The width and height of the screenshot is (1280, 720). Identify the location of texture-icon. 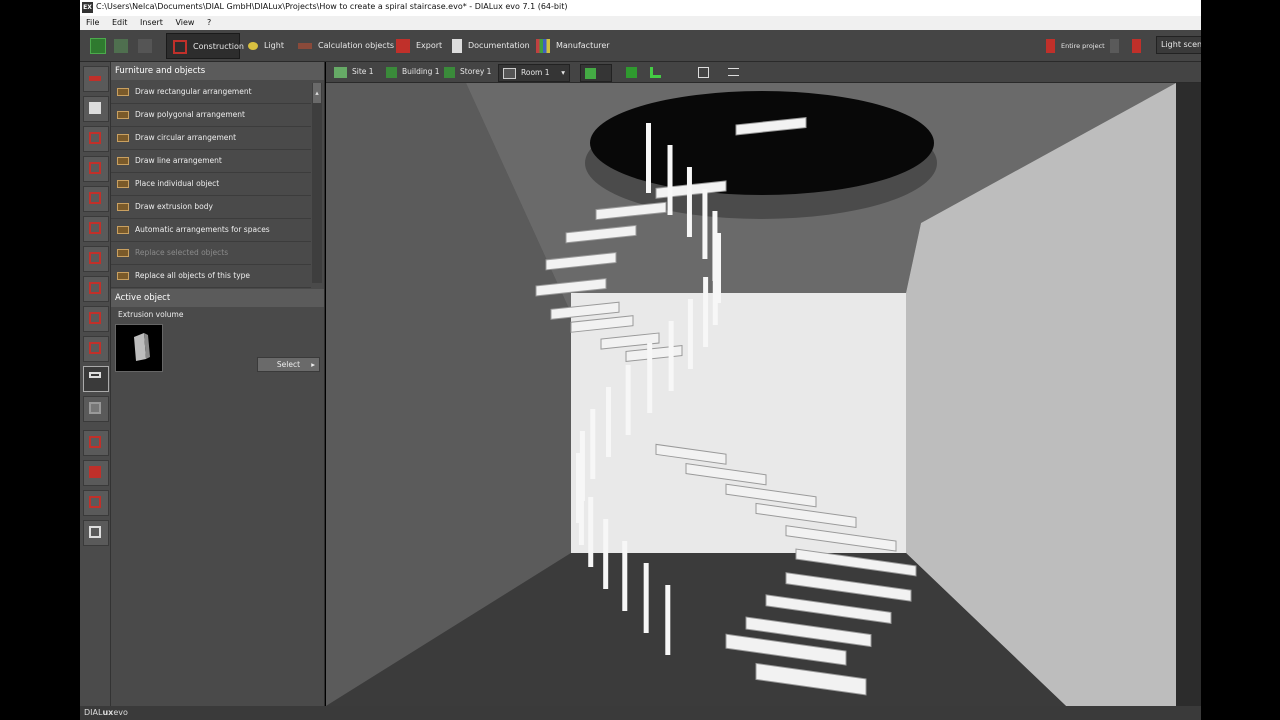
(95, 408).